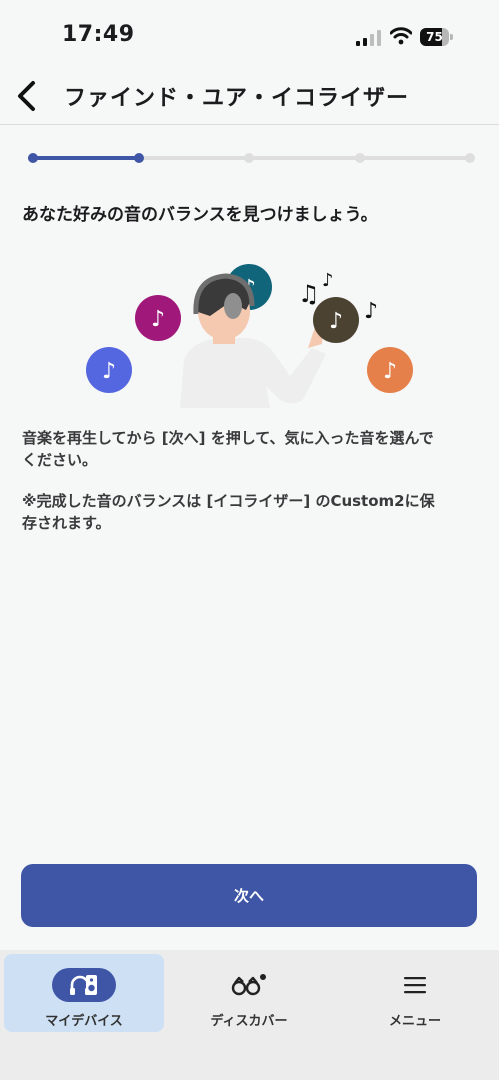 Image resolution: width=499 pixels, height=1080 pixels. I want to click on battery-icon: 75, so click(437, 37).